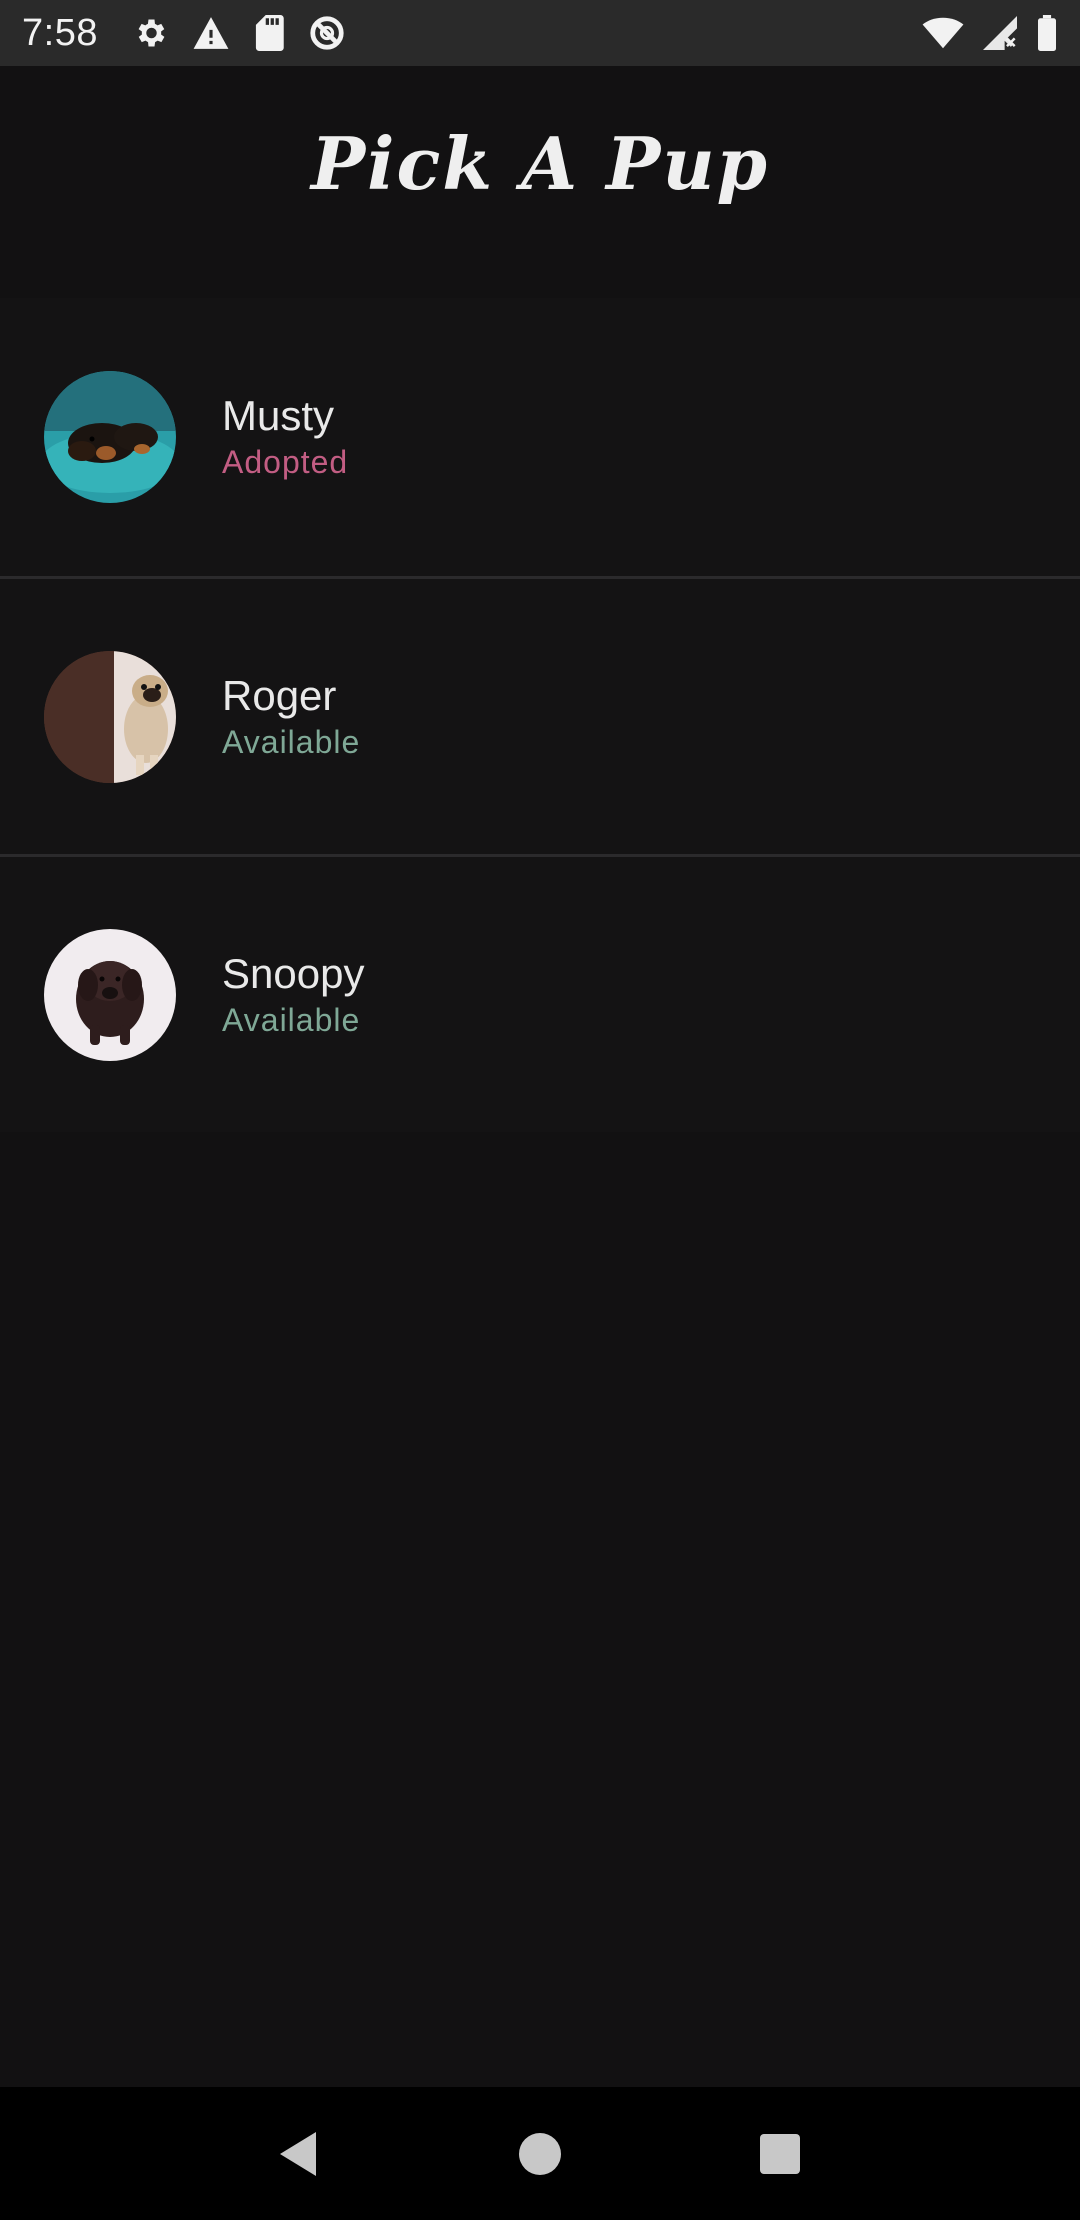 Image resolution: width=1080 pixels, height=2220 pixels. What do you see at coordinates (150, 33) in the screenshot?
I see `gear-icon` at bounding box center [150, 33].